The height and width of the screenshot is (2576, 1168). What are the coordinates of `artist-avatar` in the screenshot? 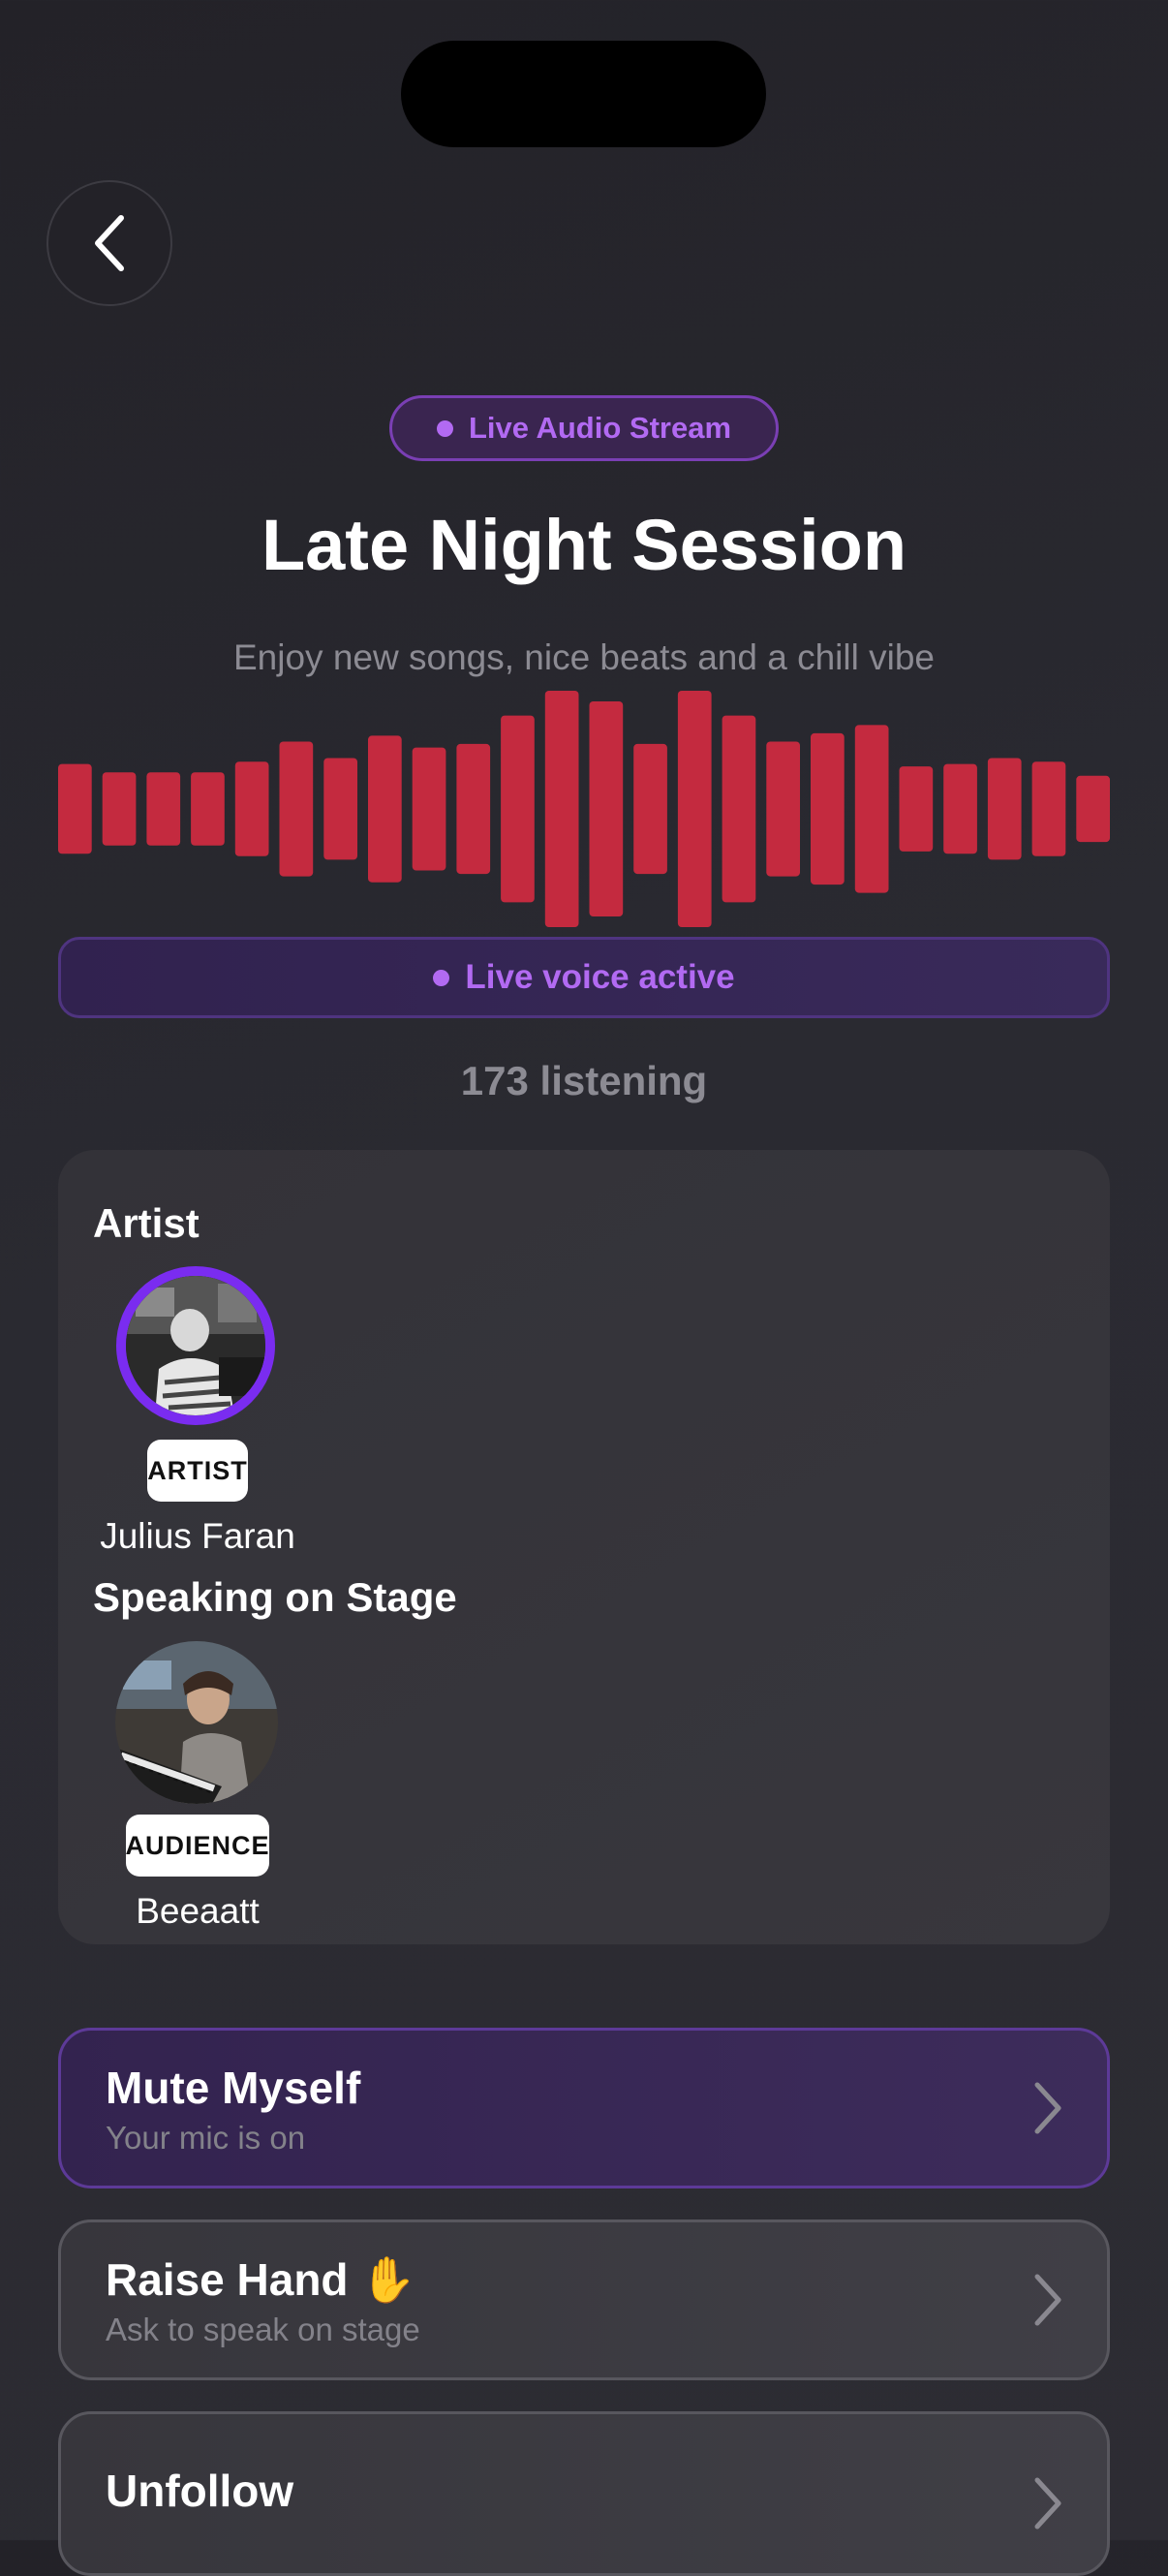 It's located at (195, 1345).